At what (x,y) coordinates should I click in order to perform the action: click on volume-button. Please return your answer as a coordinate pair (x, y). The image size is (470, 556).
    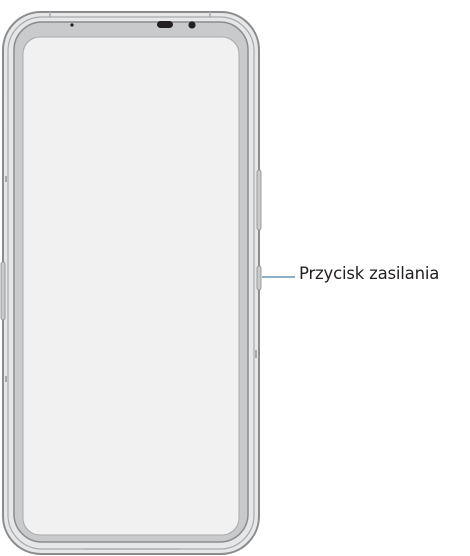
    Looking at the image, I should click on (259, 200).